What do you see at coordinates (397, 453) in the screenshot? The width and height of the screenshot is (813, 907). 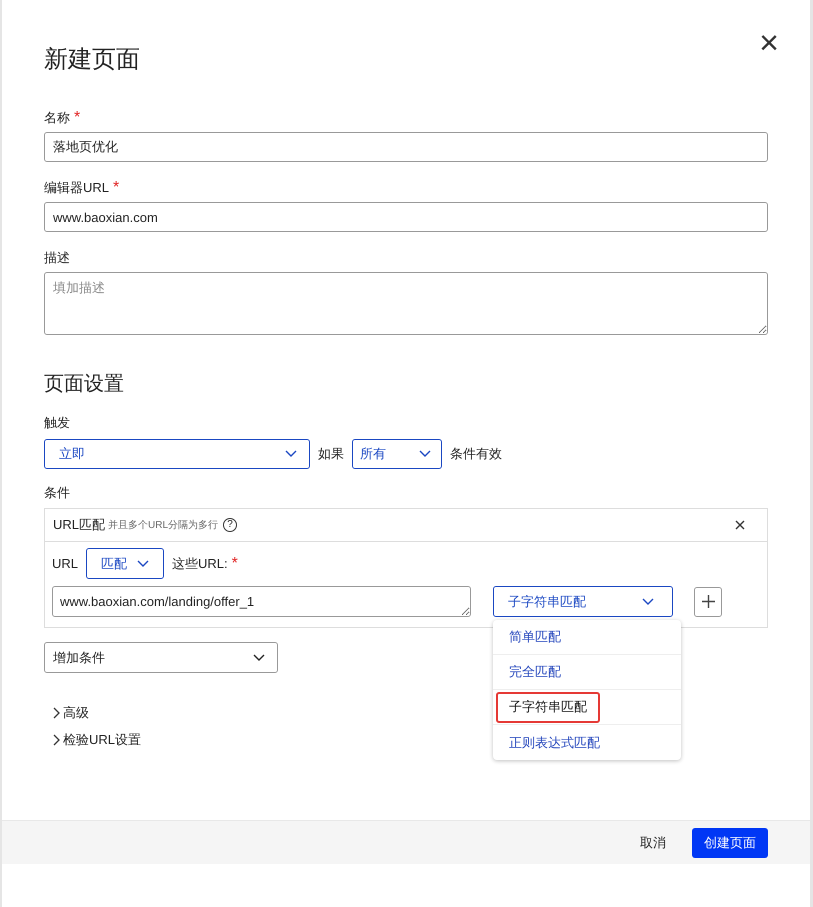 I see `match-all-select: 所有` at bounding box center [397, 453].